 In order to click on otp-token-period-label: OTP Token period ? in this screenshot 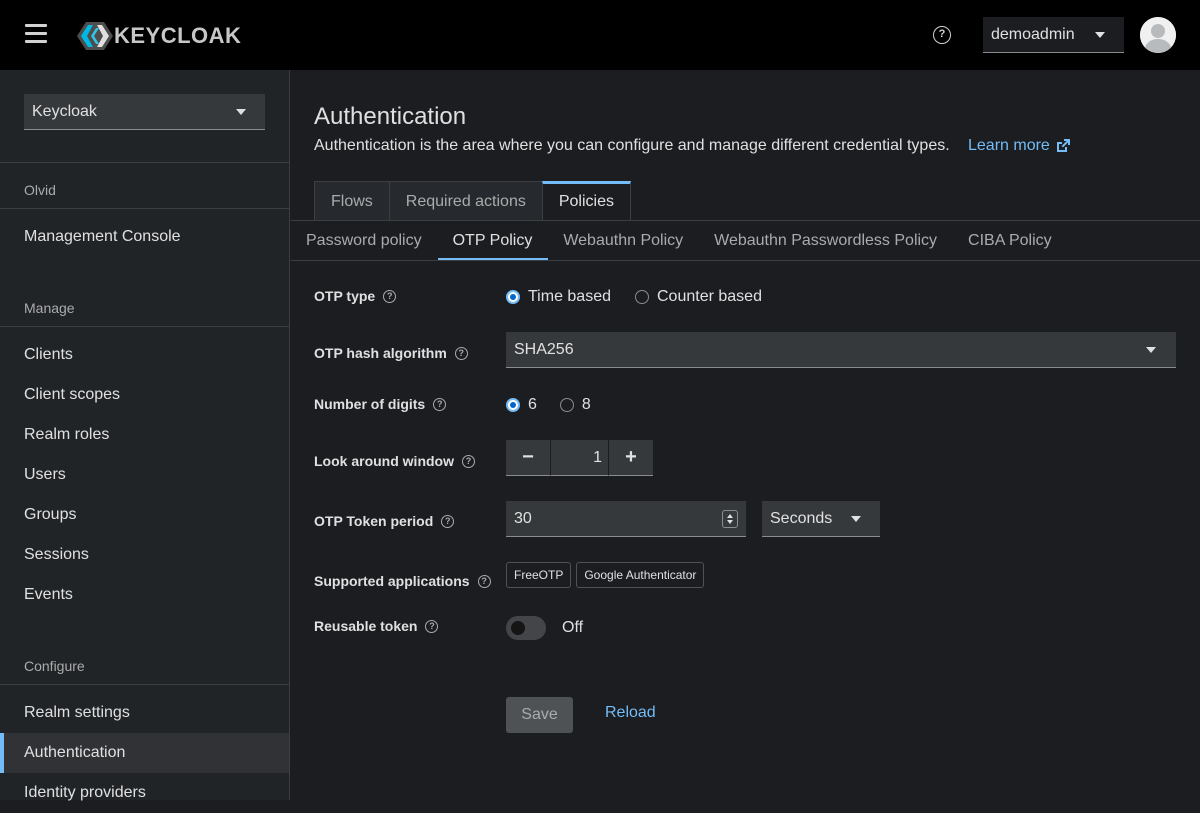, I will do `click(384, 521)`.